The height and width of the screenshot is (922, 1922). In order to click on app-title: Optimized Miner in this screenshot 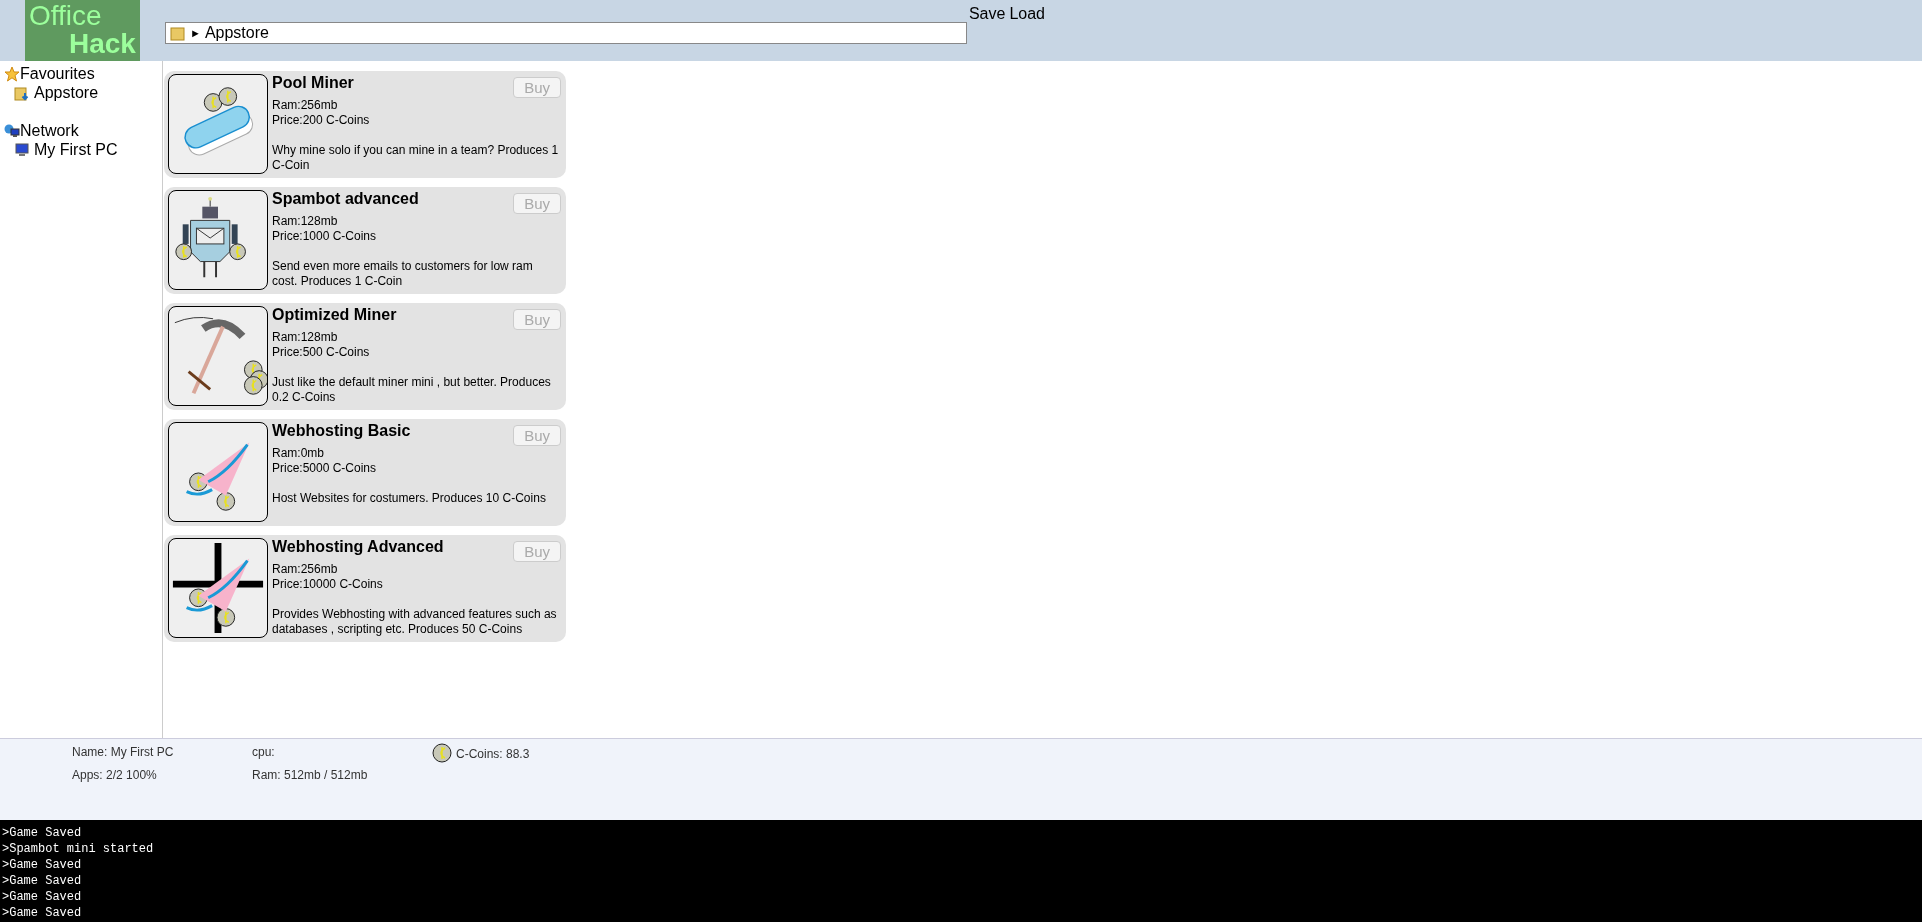, I will do `click(334, 315)`.